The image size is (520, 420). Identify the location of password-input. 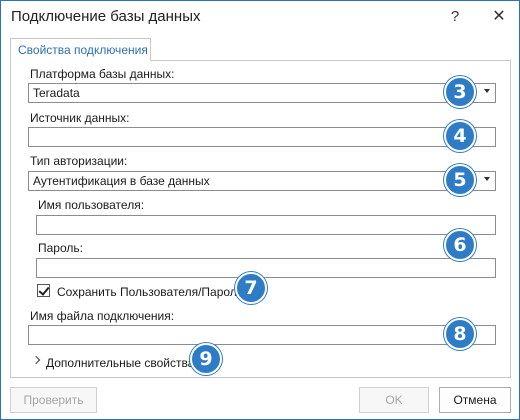
(266, 268).